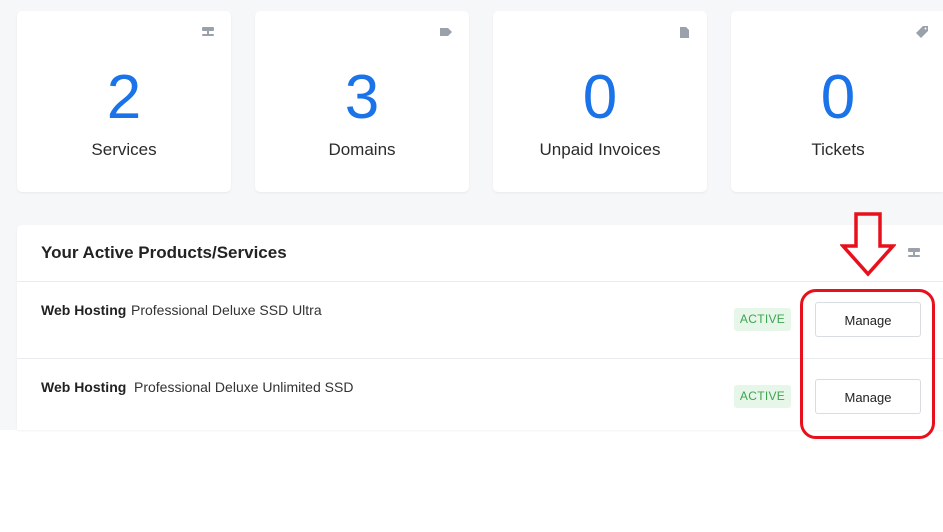 The width and height of the screenshot is (943, 532). What do you see at coordinates (164, 252) in the screenshot?
I see `panel-title: Your Active Products/Services` at bounding box center [164, 252].